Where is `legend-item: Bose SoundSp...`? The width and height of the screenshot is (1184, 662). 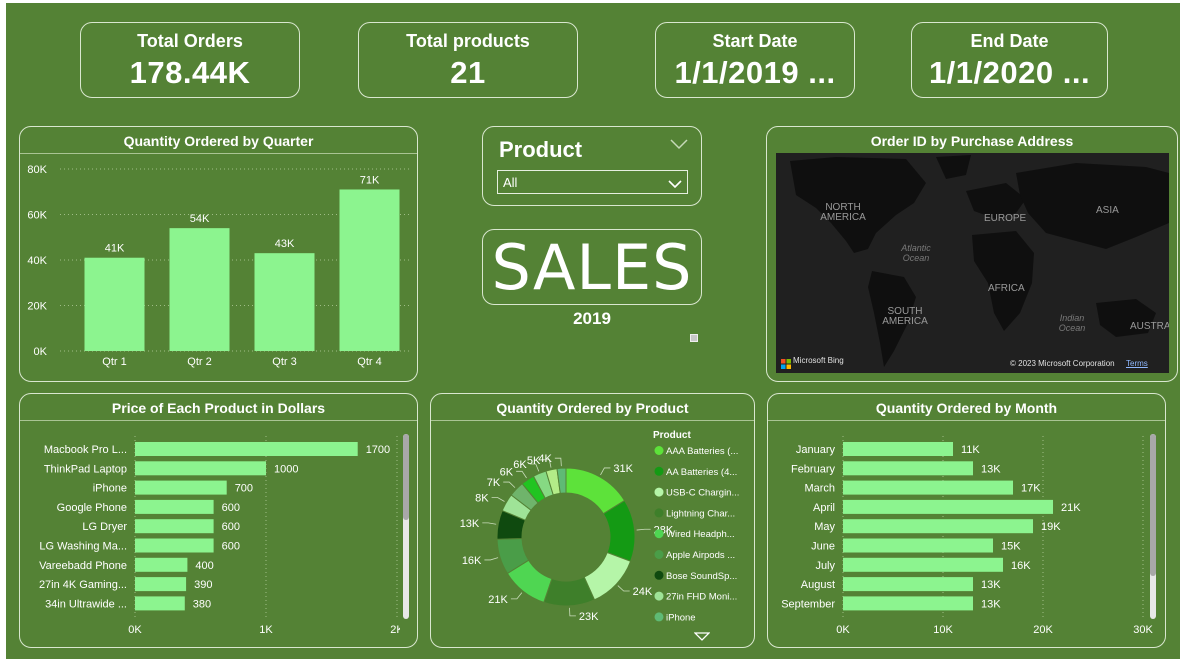
legend-item: Bose SoundSp... is located at coordinates (701, 576).